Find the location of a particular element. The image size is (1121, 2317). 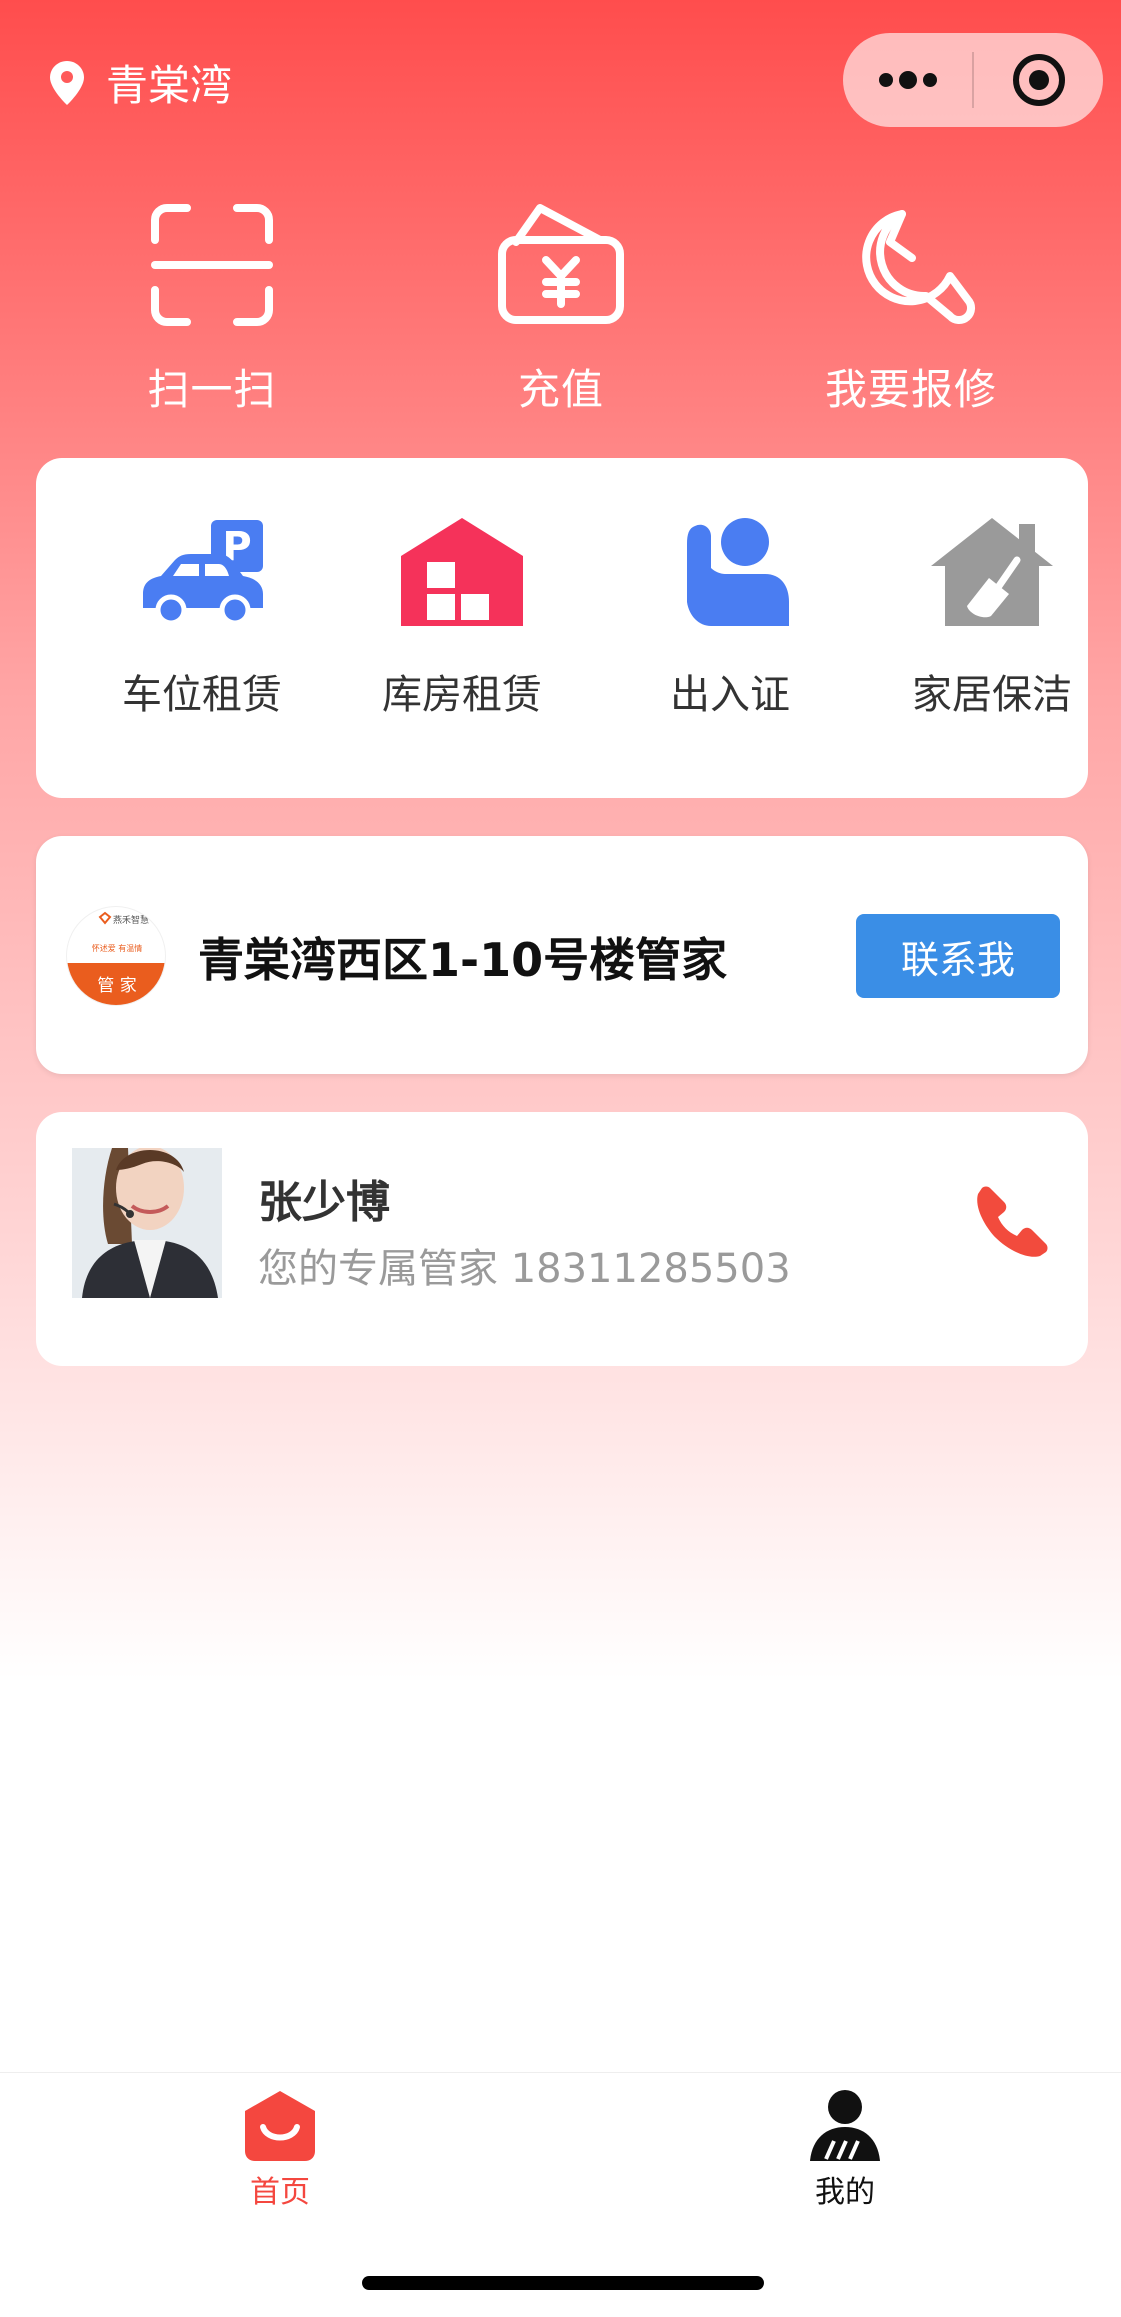

butler-card-title: 青棠湾西区1-10号楼管家 is located at coordinates (463, 960).